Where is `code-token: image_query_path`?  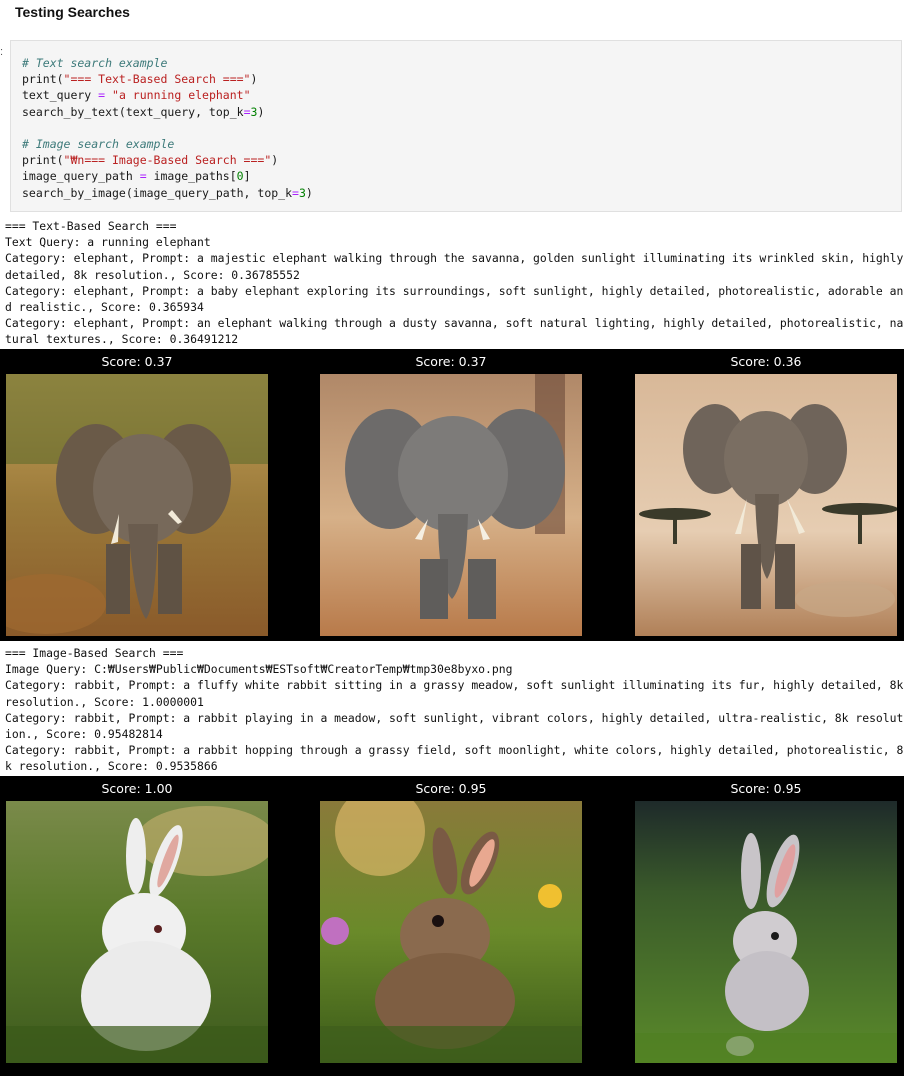
code-token: image_query_path is located at coordinates (81, 176).